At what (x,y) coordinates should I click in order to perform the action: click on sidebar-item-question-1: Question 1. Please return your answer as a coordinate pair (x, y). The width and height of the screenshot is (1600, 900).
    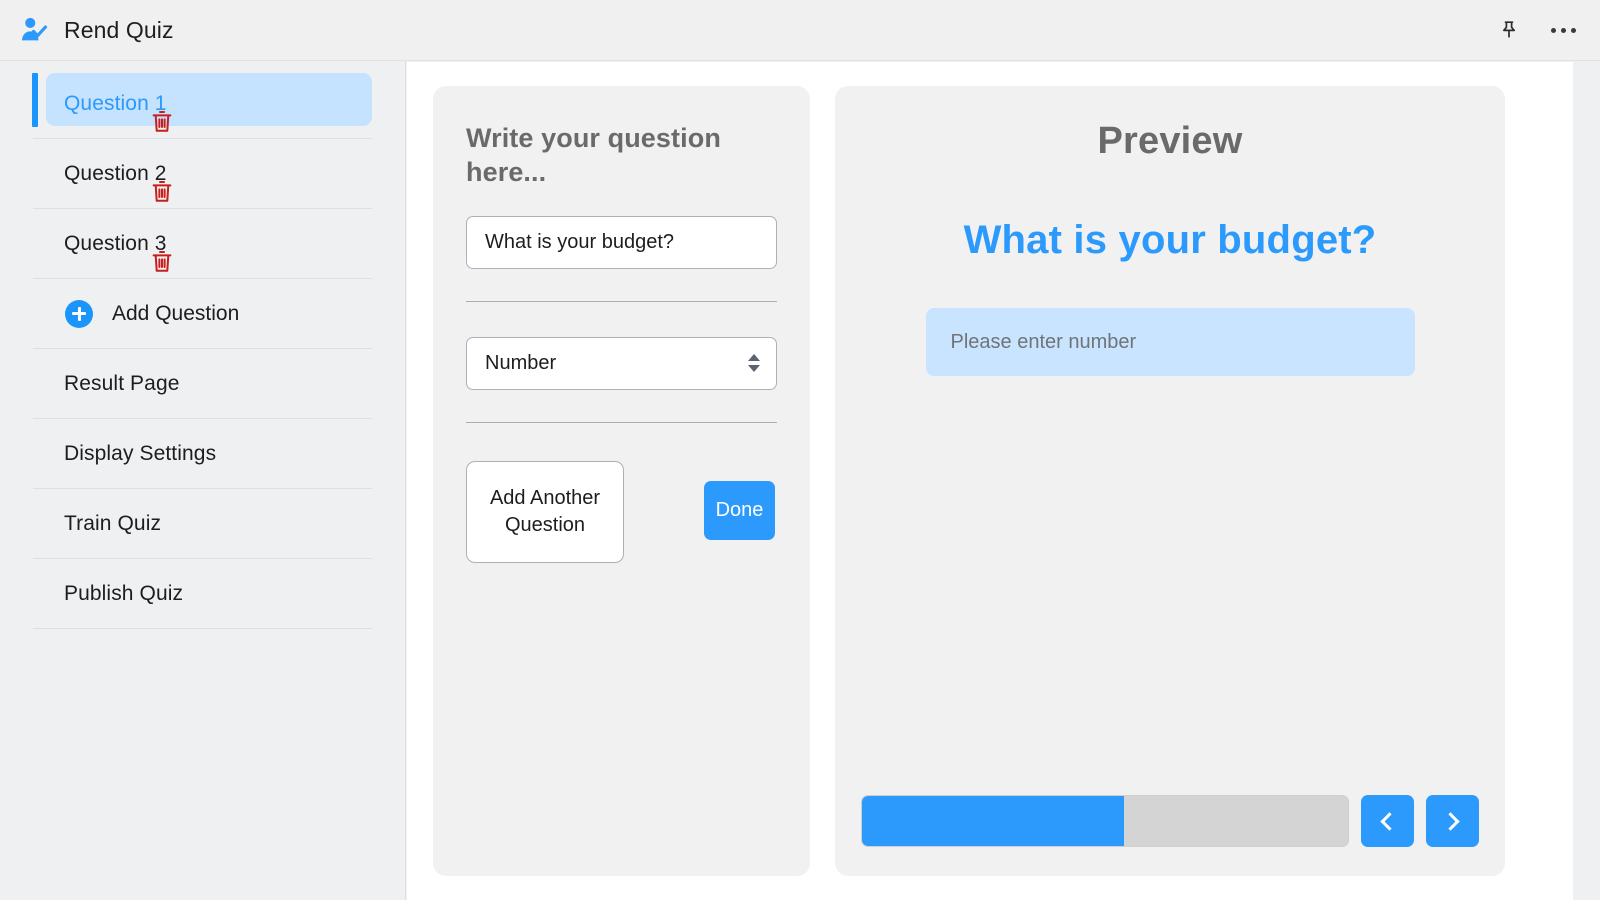
    Looking at the image, I should click on (202, 104).